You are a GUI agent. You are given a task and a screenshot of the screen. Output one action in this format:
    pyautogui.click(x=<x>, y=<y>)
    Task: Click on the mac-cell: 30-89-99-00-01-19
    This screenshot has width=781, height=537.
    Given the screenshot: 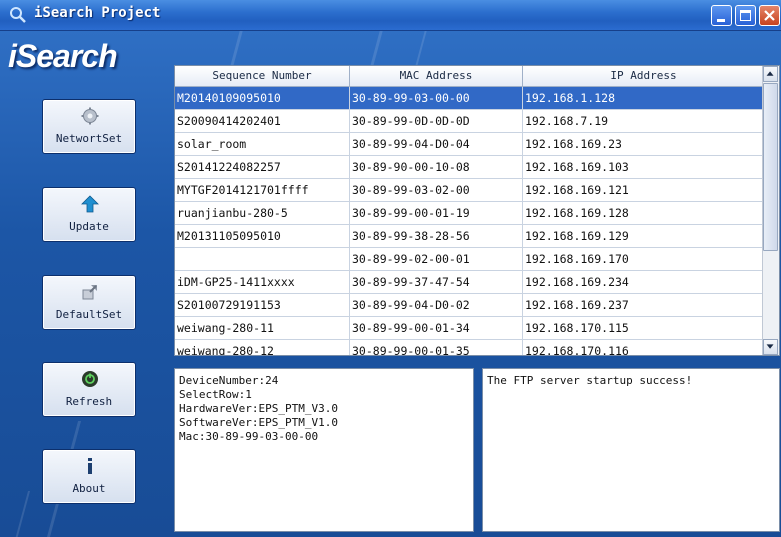 What is the action you would take?
    pyautogui.click(x=436, y=213)
    